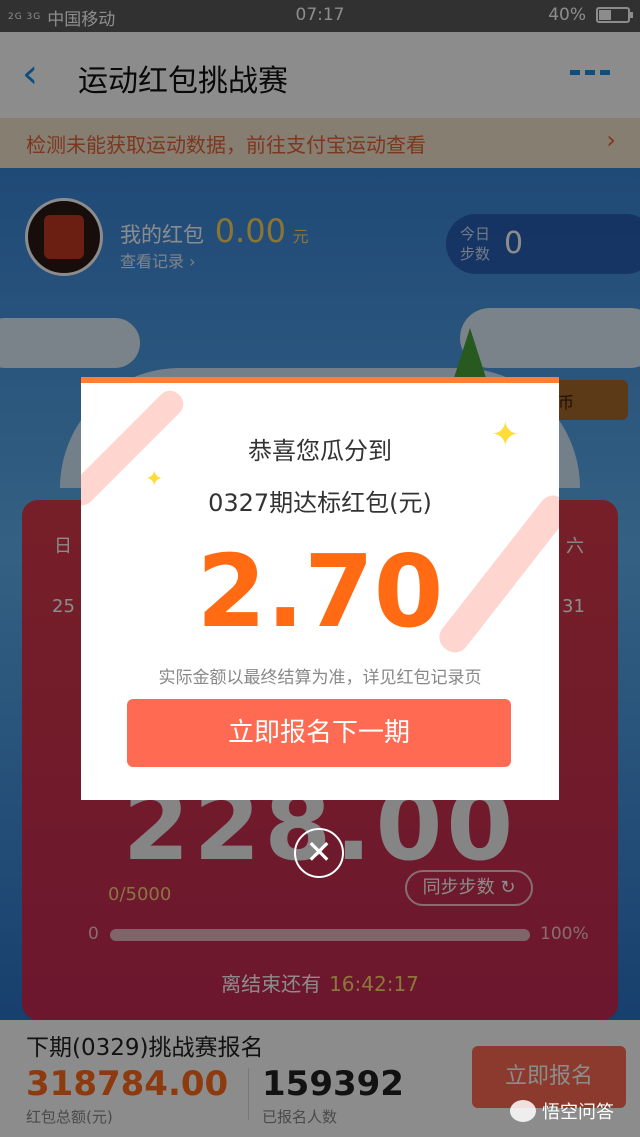 This screenshot has height=1137, width=640. Describe the element at coordinates (320, 591) in the screenshot. I see `prize-amount: 2.70` at that location.